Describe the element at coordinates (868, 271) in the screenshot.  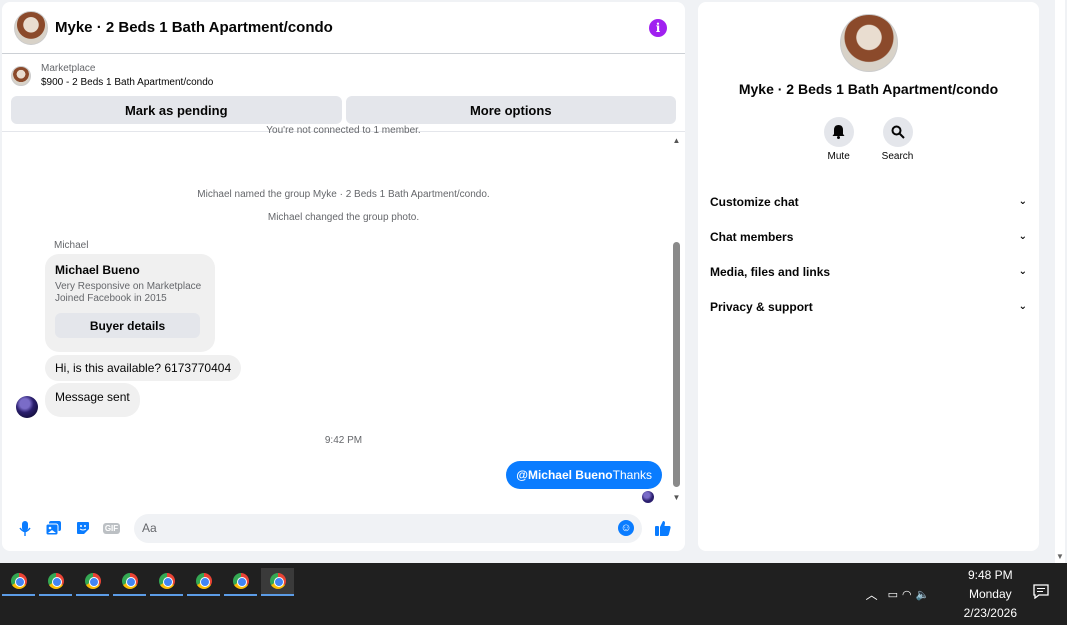
I see `section-media-files-links: Media, files and links ⌄` at that location.